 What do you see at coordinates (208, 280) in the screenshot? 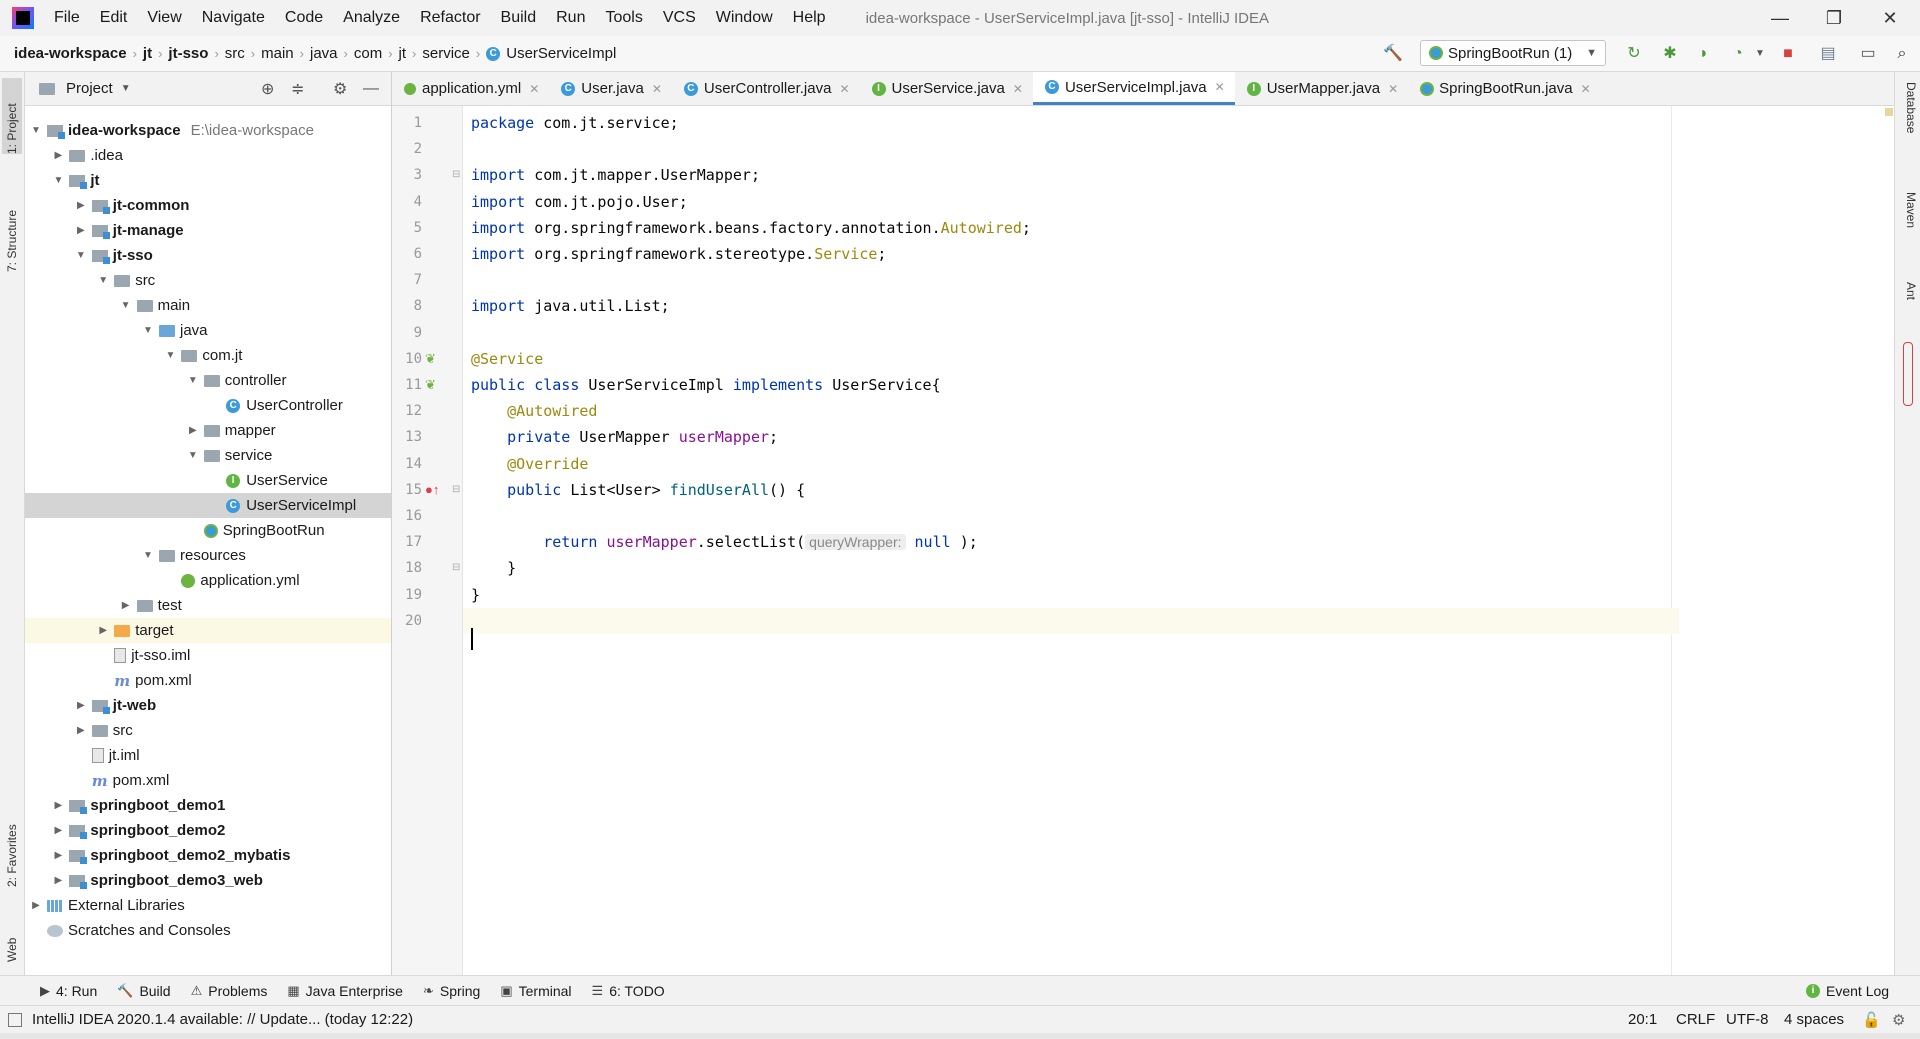
I see `tree-item: ▼ src` at bounding box center [208, 280].